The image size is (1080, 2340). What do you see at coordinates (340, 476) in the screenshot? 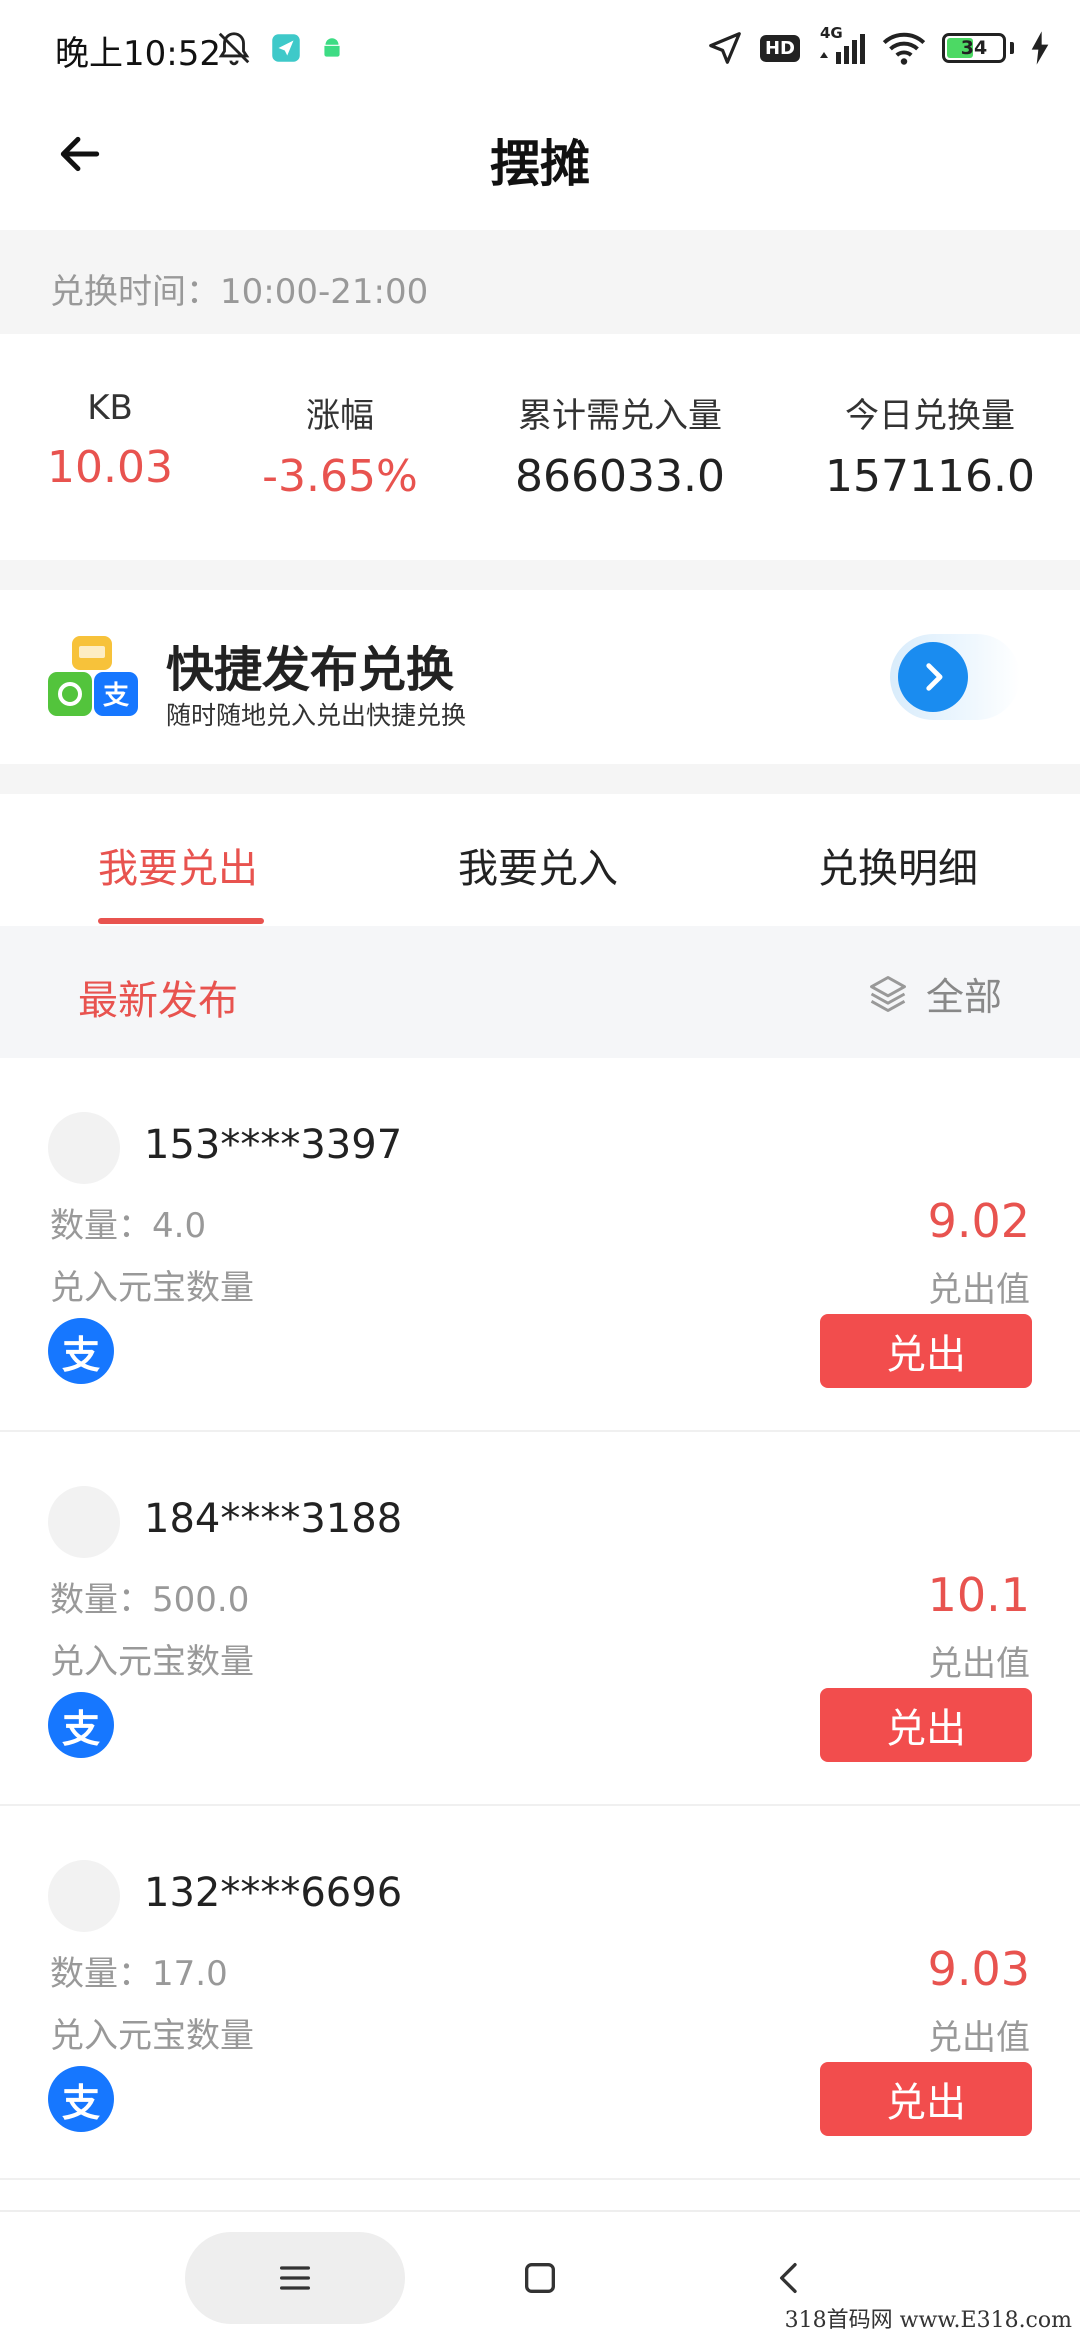
I see `stat-value: -3.65%` at bounding box center [340, 476].